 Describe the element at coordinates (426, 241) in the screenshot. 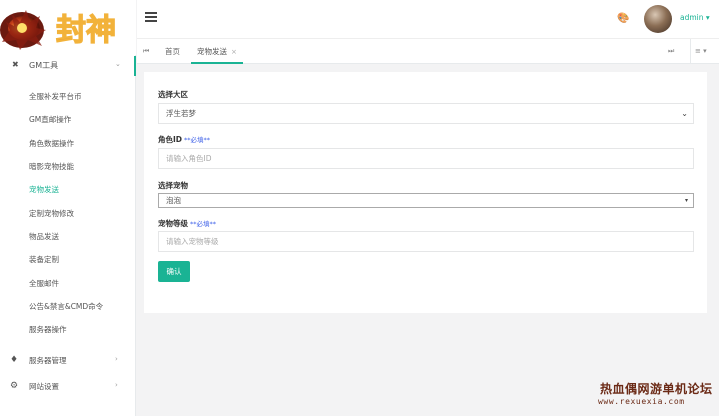

I see `pet-level-input: 请输入宠物等级` at that location.